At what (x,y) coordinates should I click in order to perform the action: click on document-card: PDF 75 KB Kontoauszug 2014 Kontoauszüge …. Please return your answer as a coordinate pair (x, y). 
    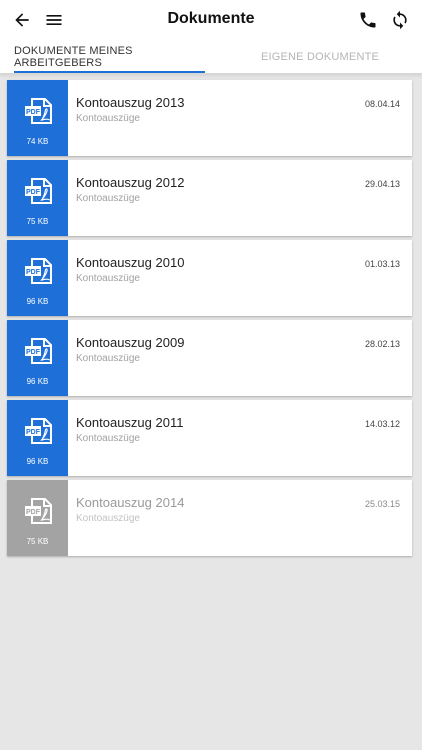
    Looking at the image, I should click on (209, 518).